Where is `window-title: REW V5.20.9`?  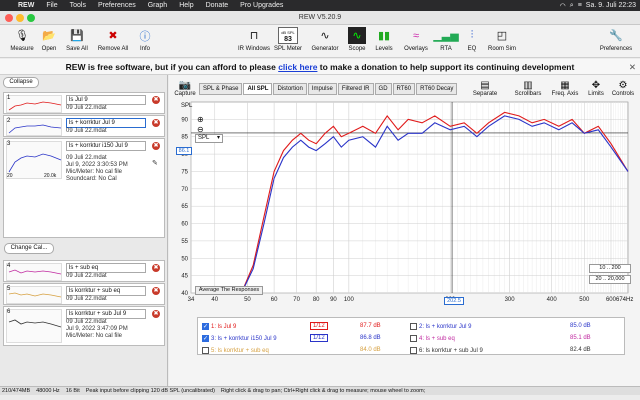
window-title: REW V5.20.9 is located at coordinates (320, 17).